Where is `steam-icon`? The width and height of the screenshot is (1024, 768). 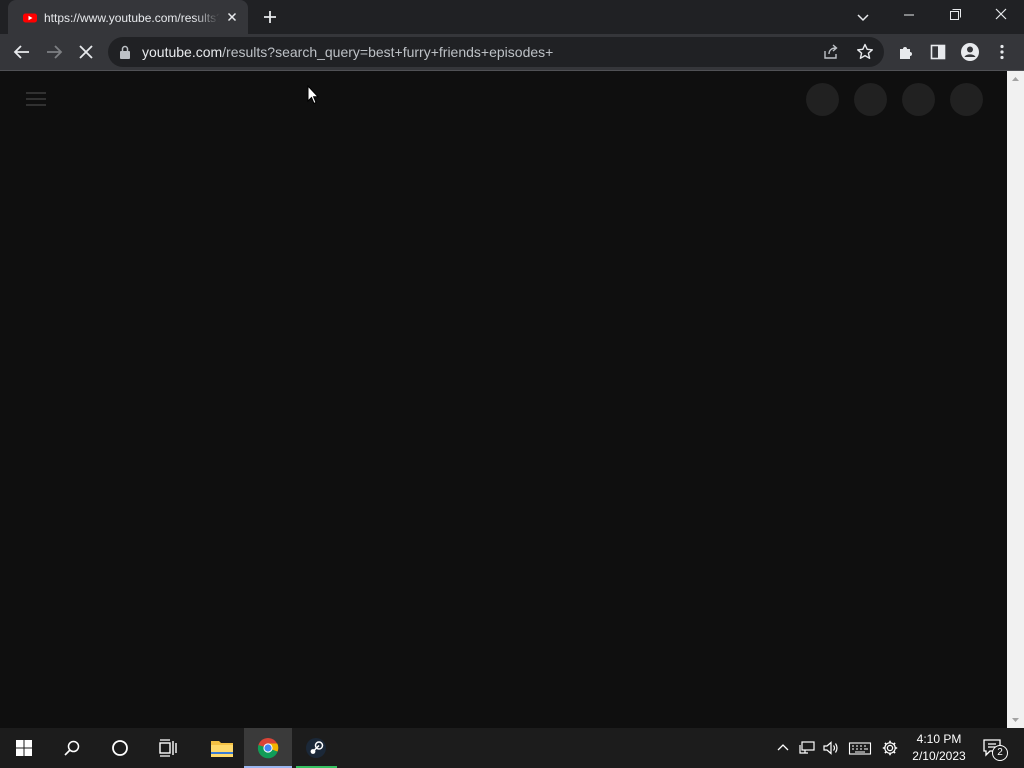
steam-icon is located at coordinates (316, 748).